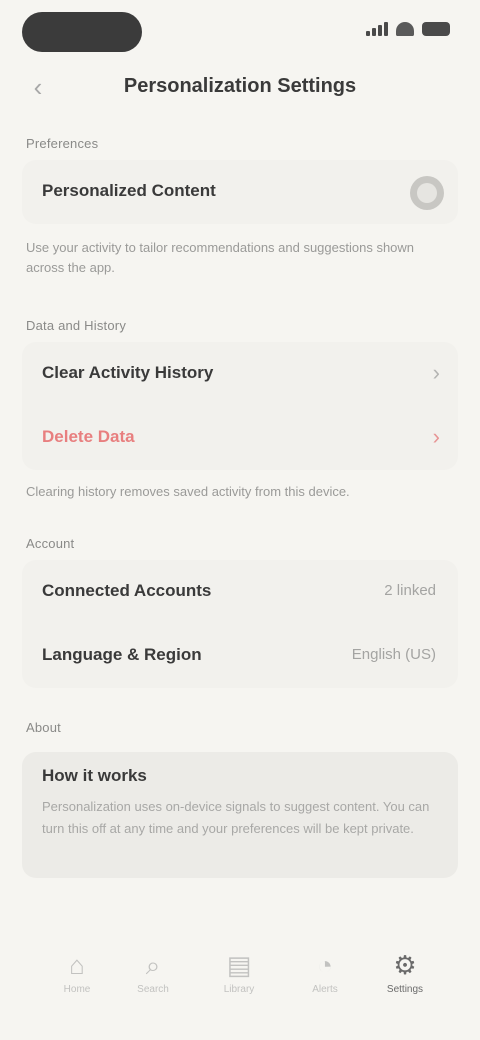 The height and width of the screenshot is (1040, 480). I want to click on chevron-left-icon: ‹, so click(38, 87).